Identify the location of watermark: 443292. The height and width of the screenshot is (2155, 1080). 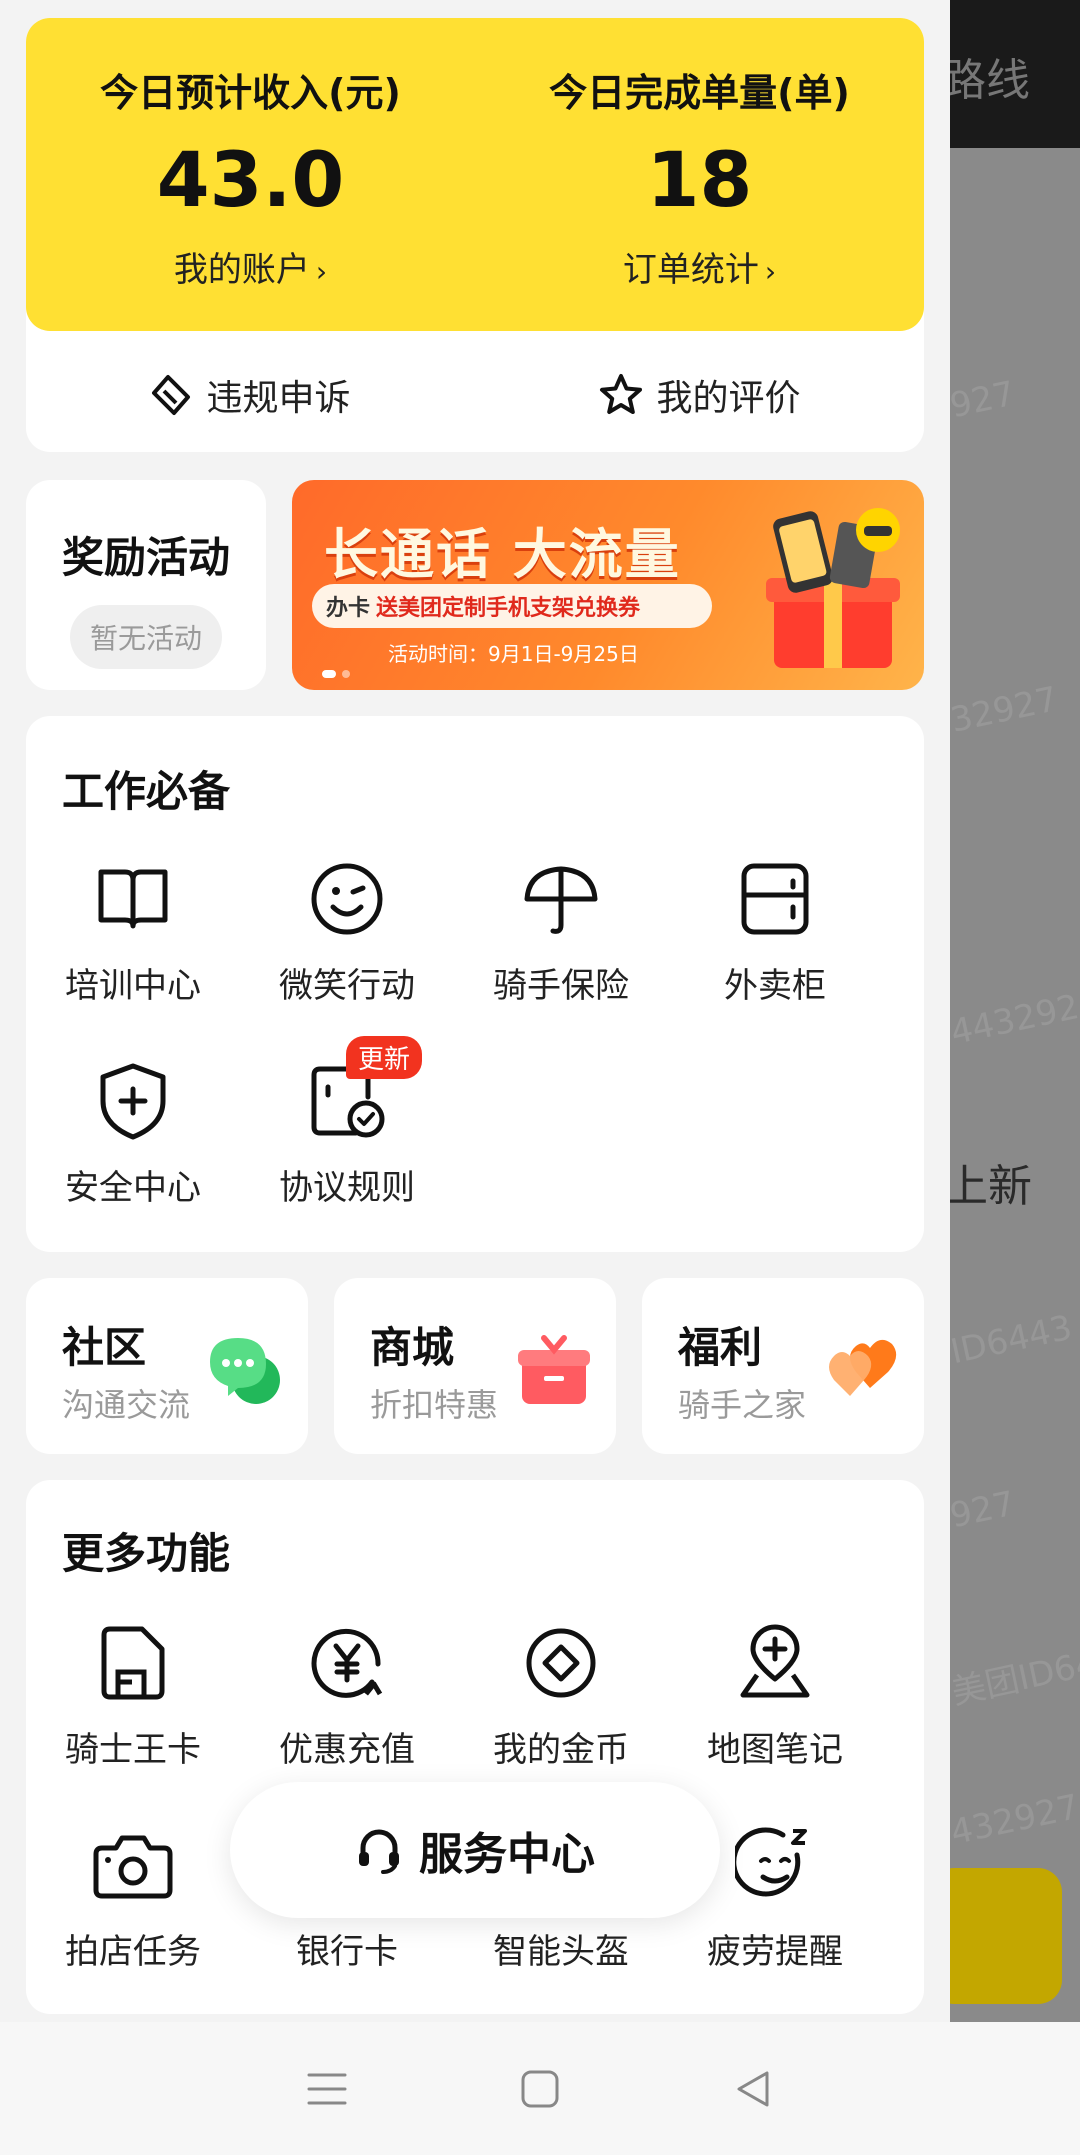
(1015, 1020).